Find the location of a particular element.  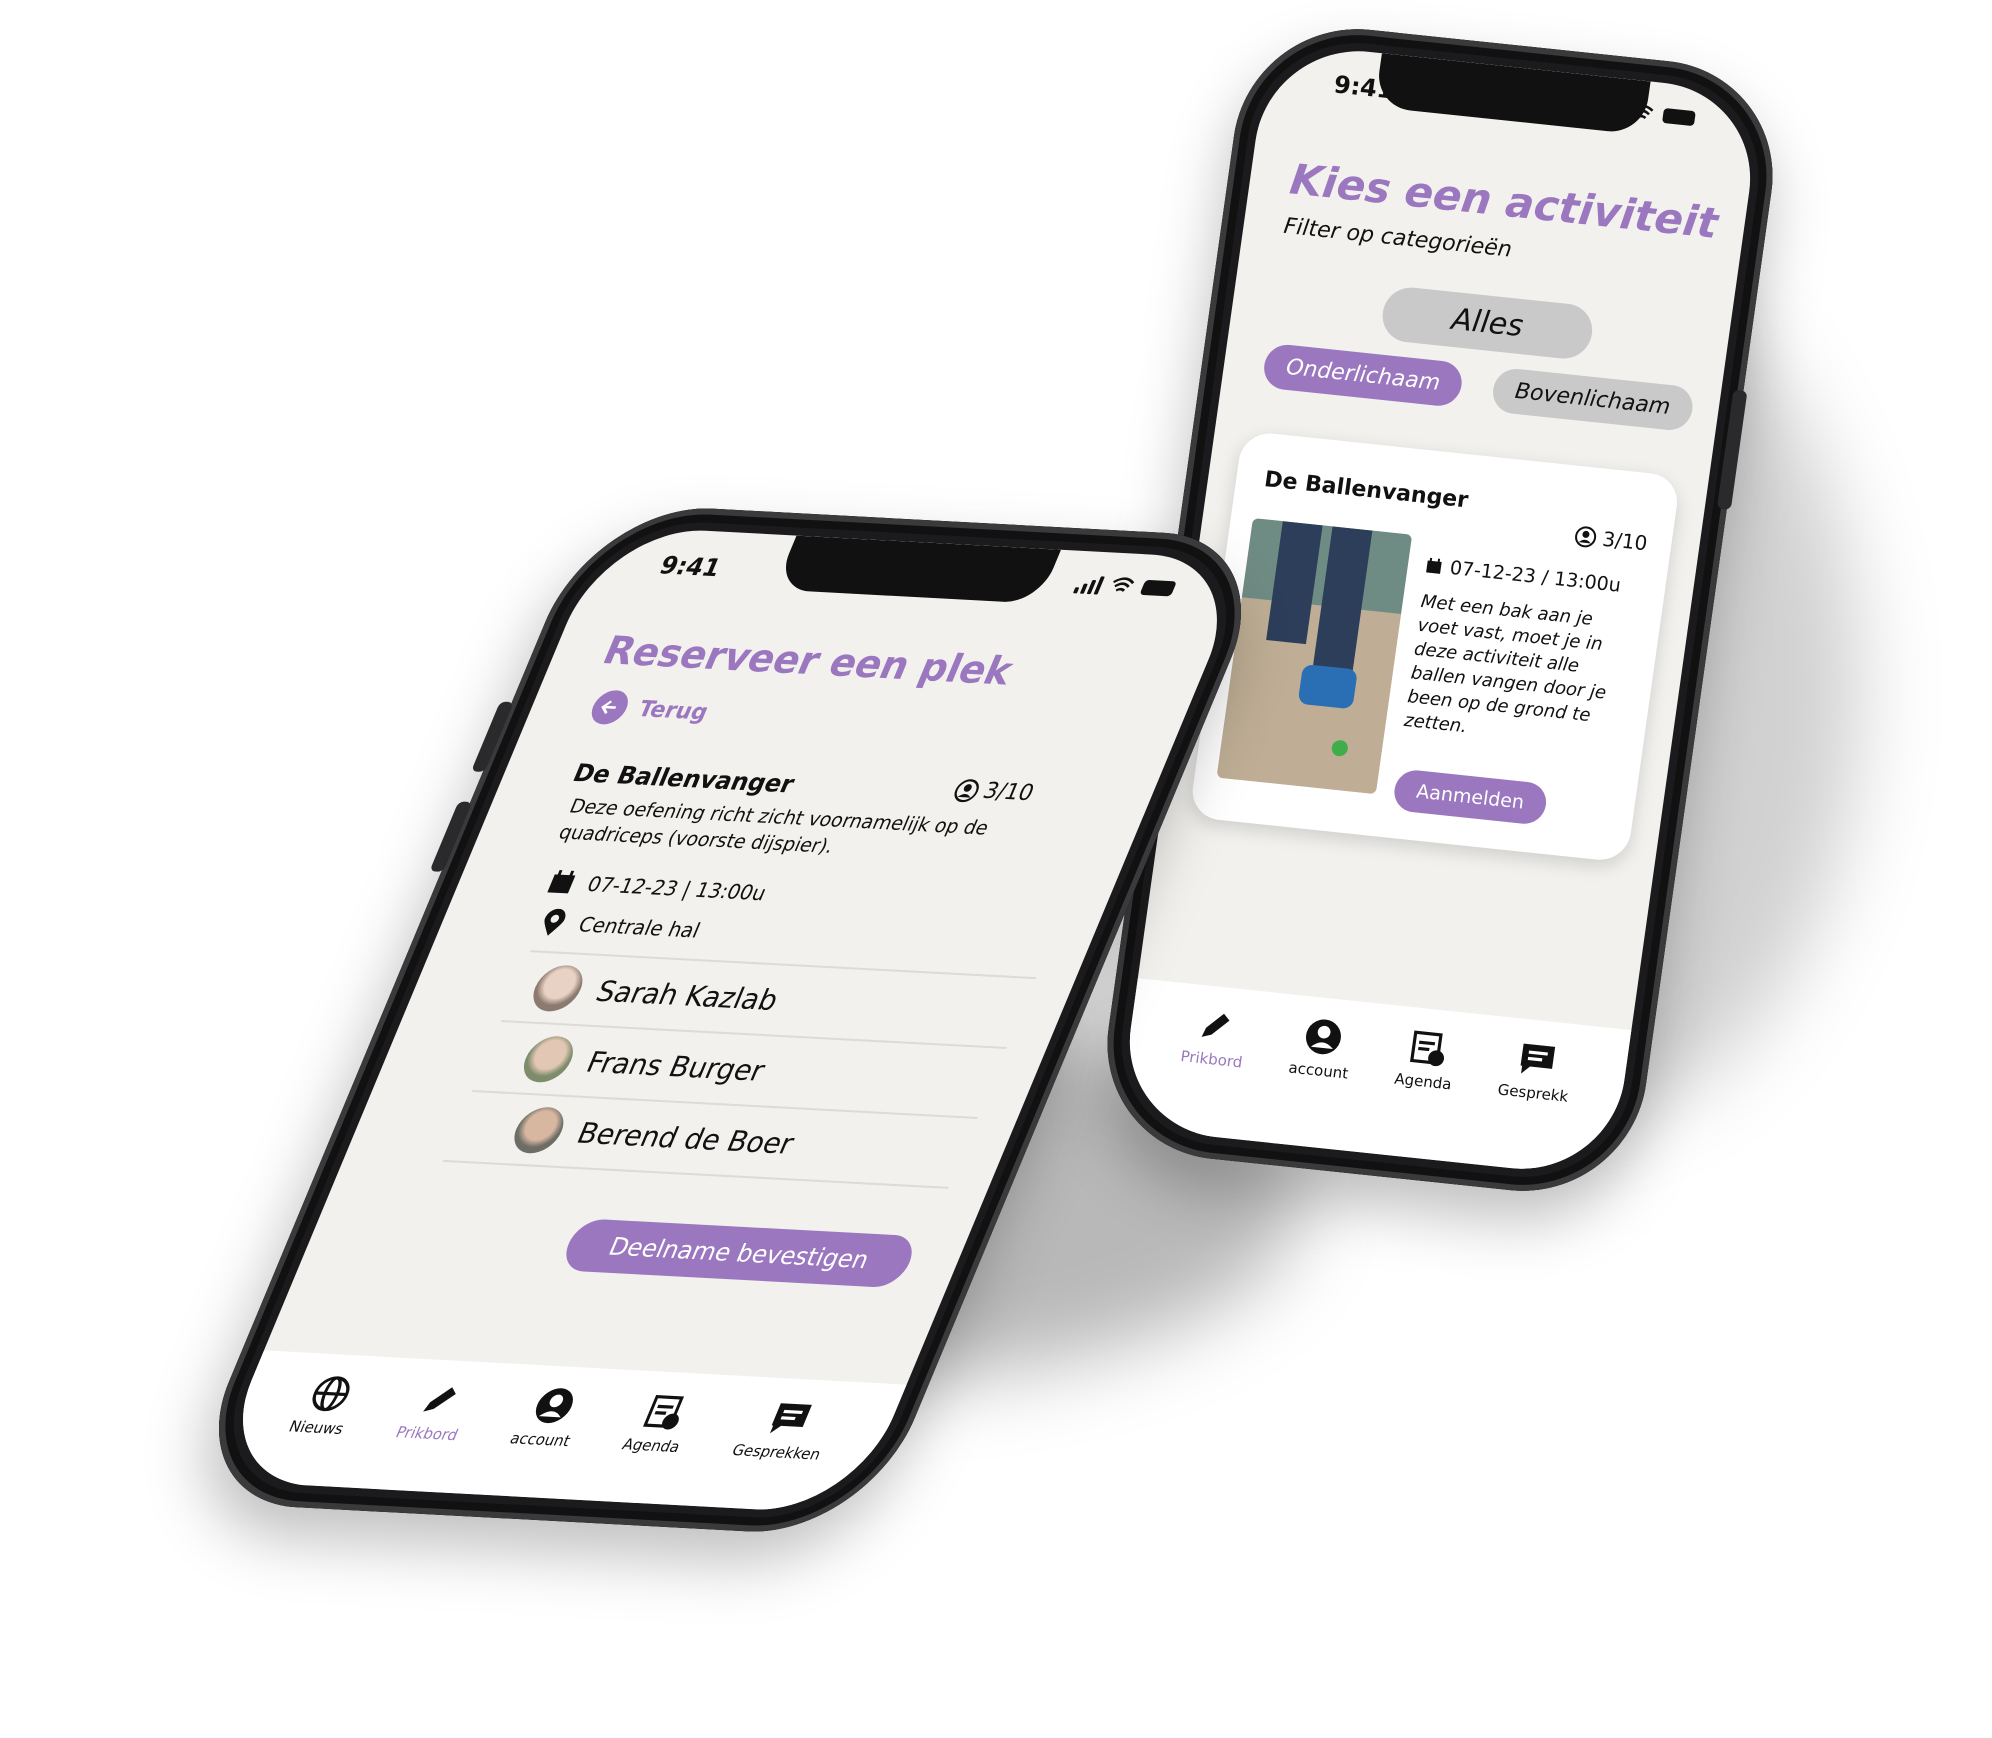

tab-label: Gesprekk is located at coordinates (1533, 1093).